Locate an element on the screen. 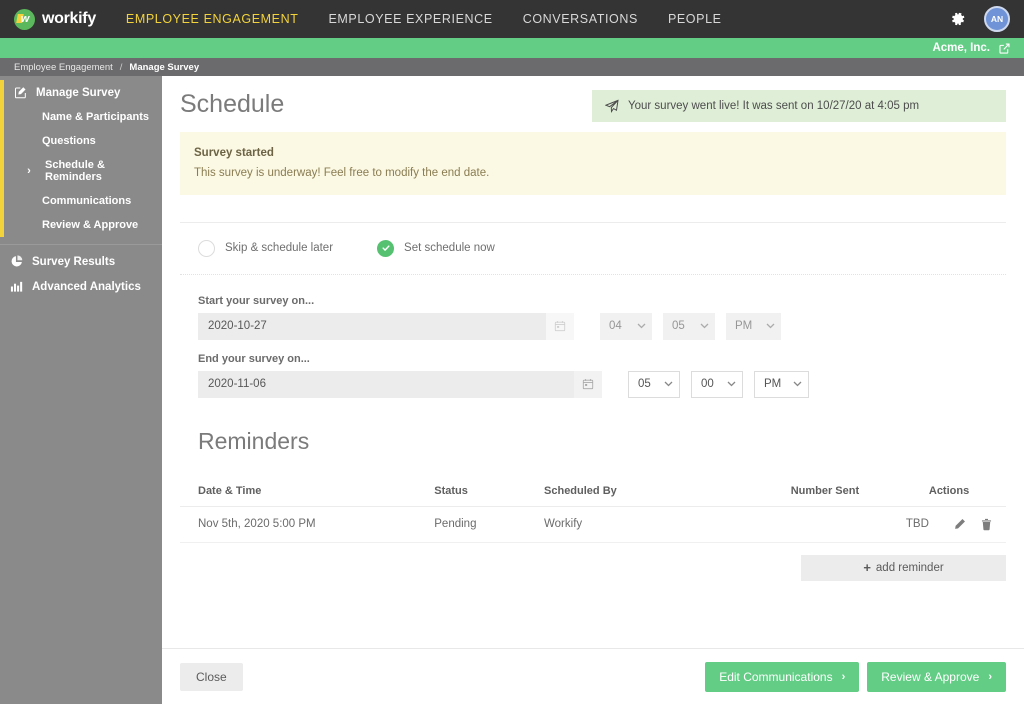 This screenshot has height=704, width=1024. page-title: Schedule is located at coordinates (232, 104).